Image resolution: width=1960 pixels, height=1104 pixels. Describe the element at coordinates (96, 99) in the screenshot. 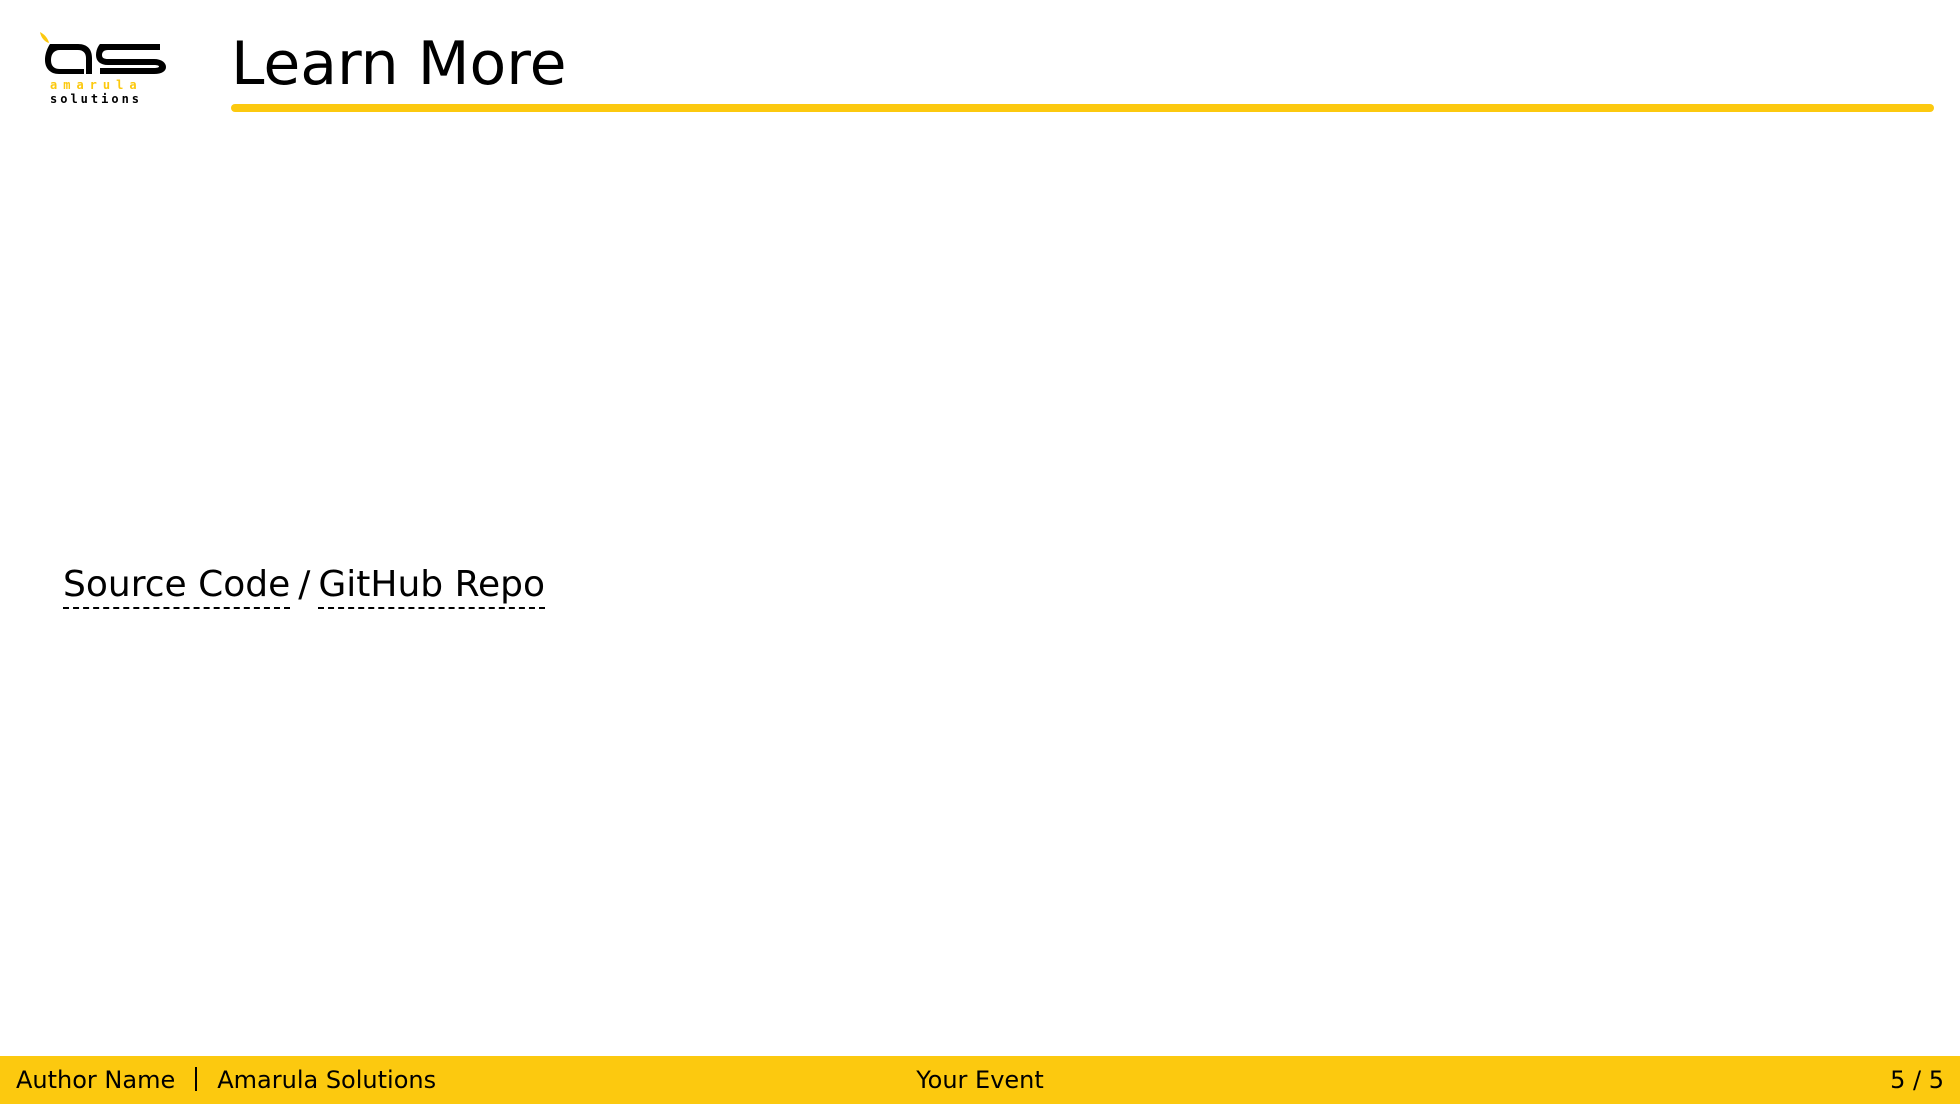

I see `logo-line-solutions: solutions` at that location.